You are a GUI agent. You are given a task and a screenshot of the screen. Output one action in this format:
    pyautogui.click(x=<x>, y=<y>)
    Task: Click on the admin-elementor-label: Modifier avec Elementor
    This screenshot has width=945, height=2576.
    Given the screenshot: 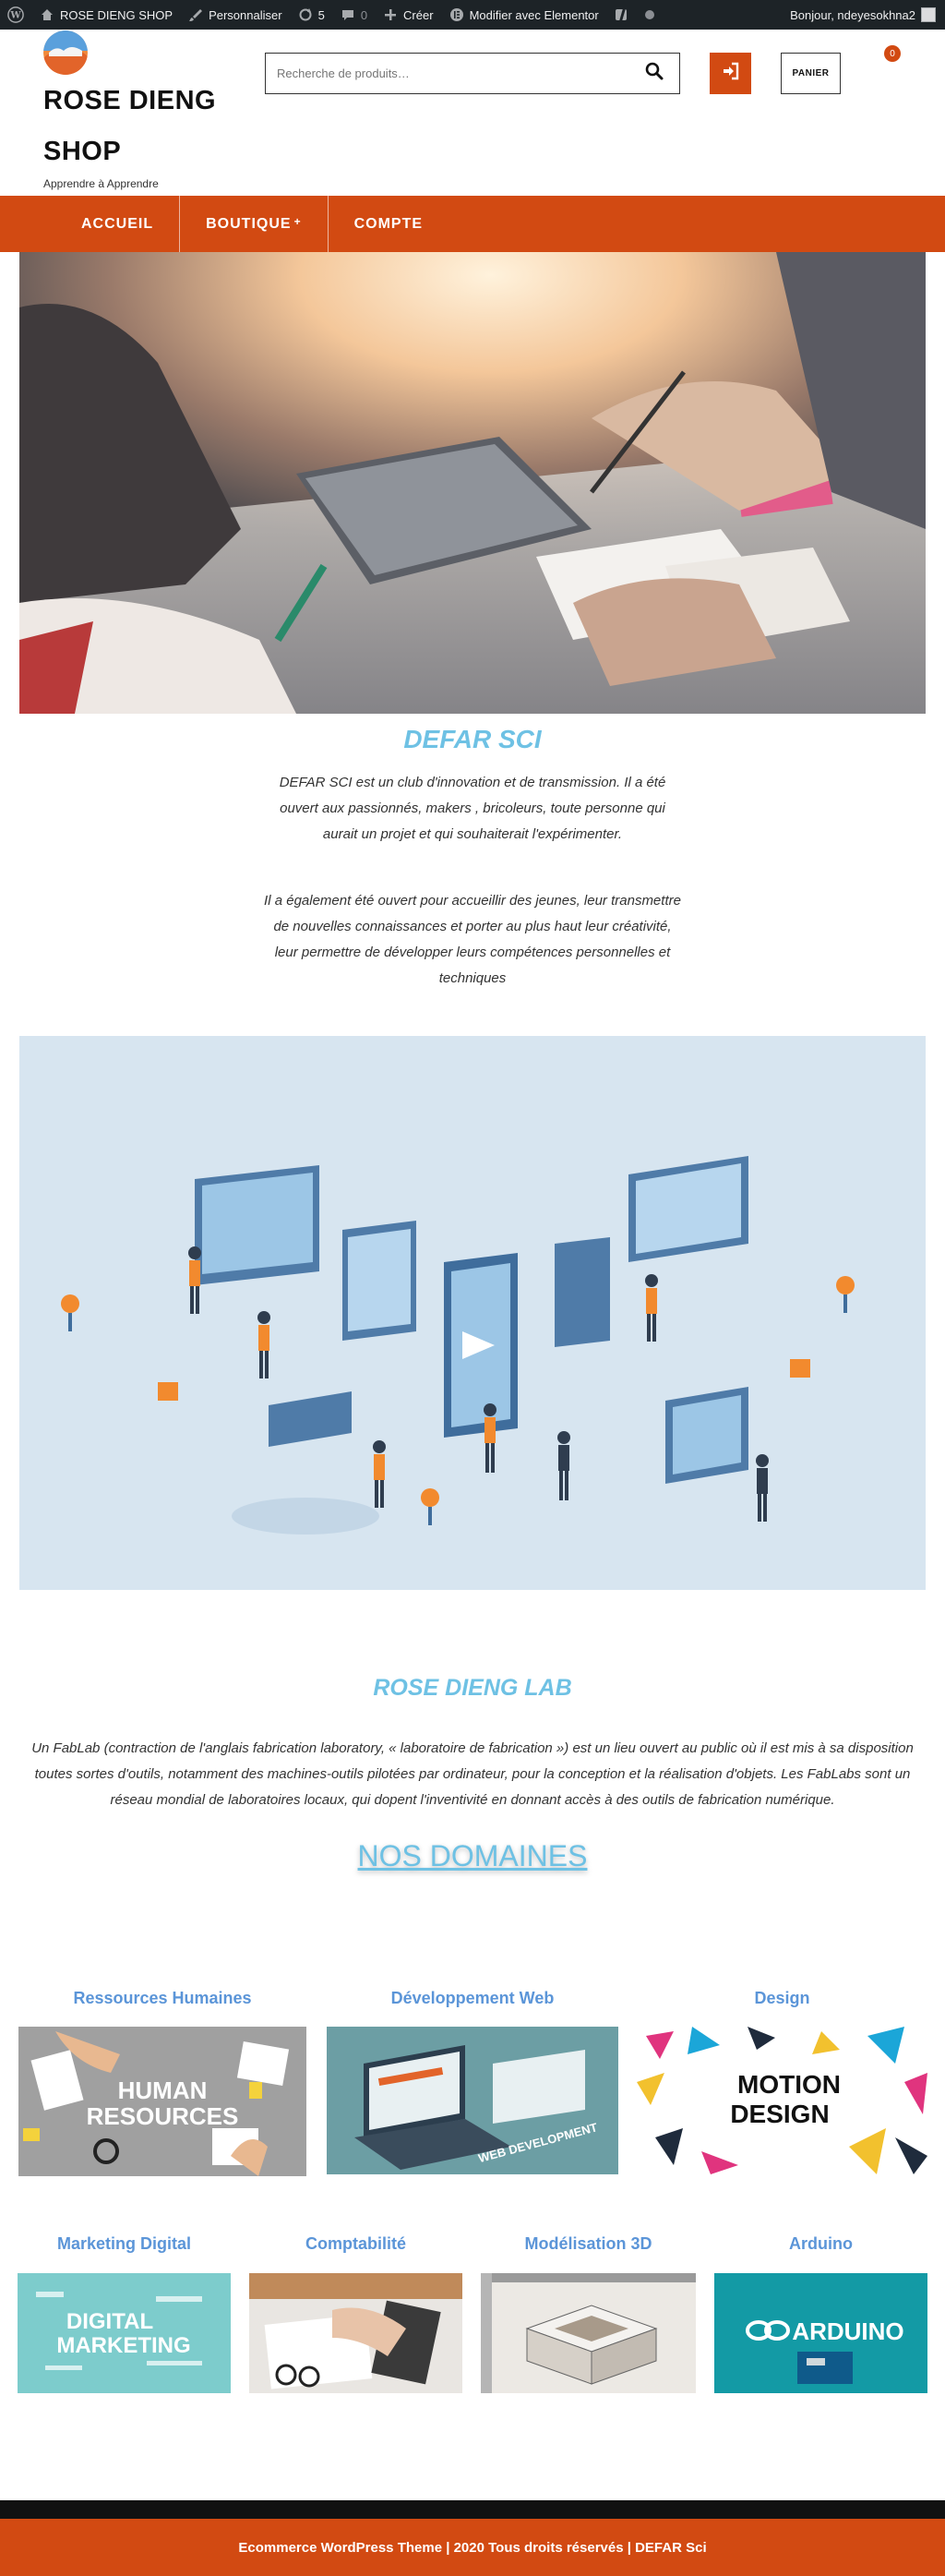 What is the action you would take?
    pyautogui.click(x=534, y=14)
    